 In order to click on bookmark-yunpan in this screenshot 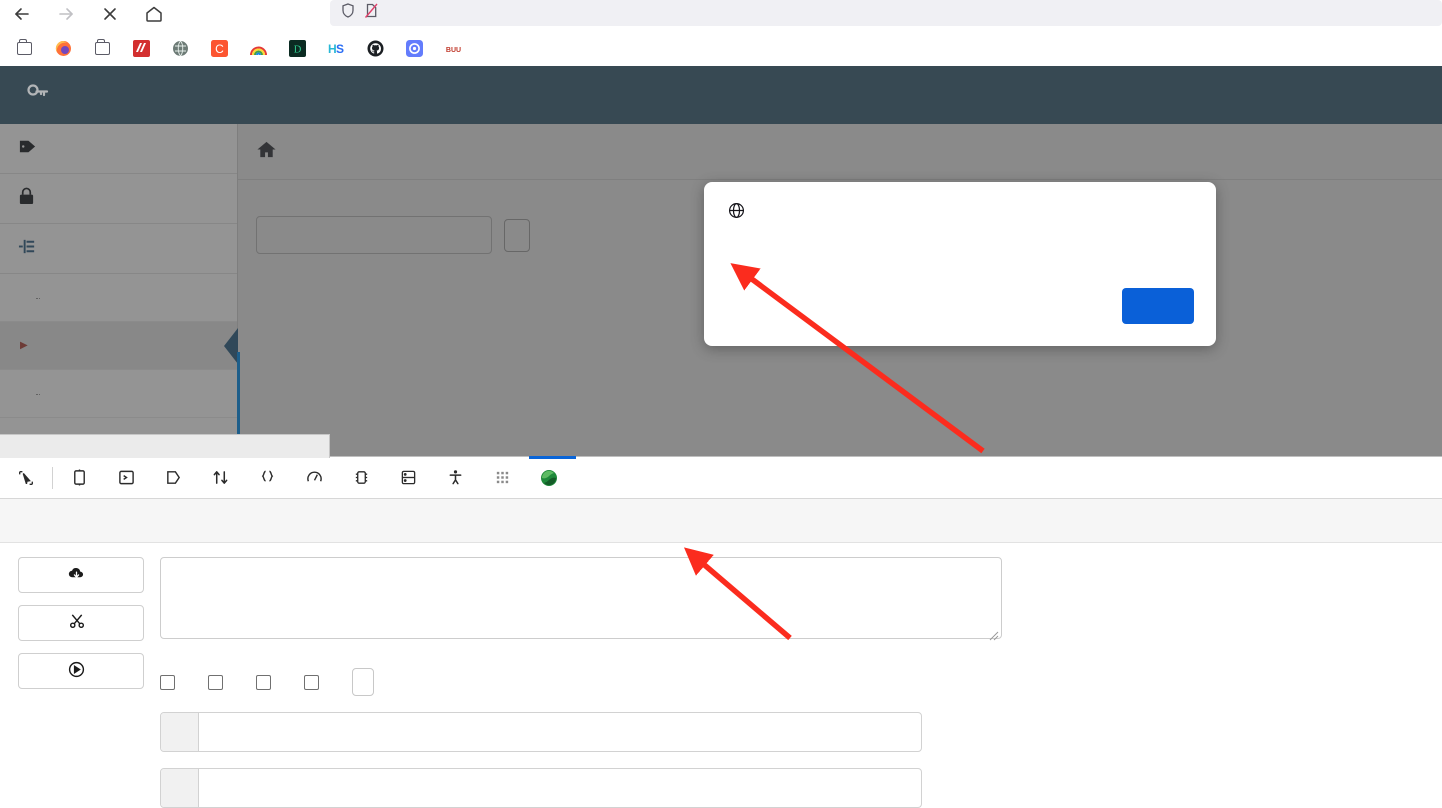, I will do `click(144, 48)`.